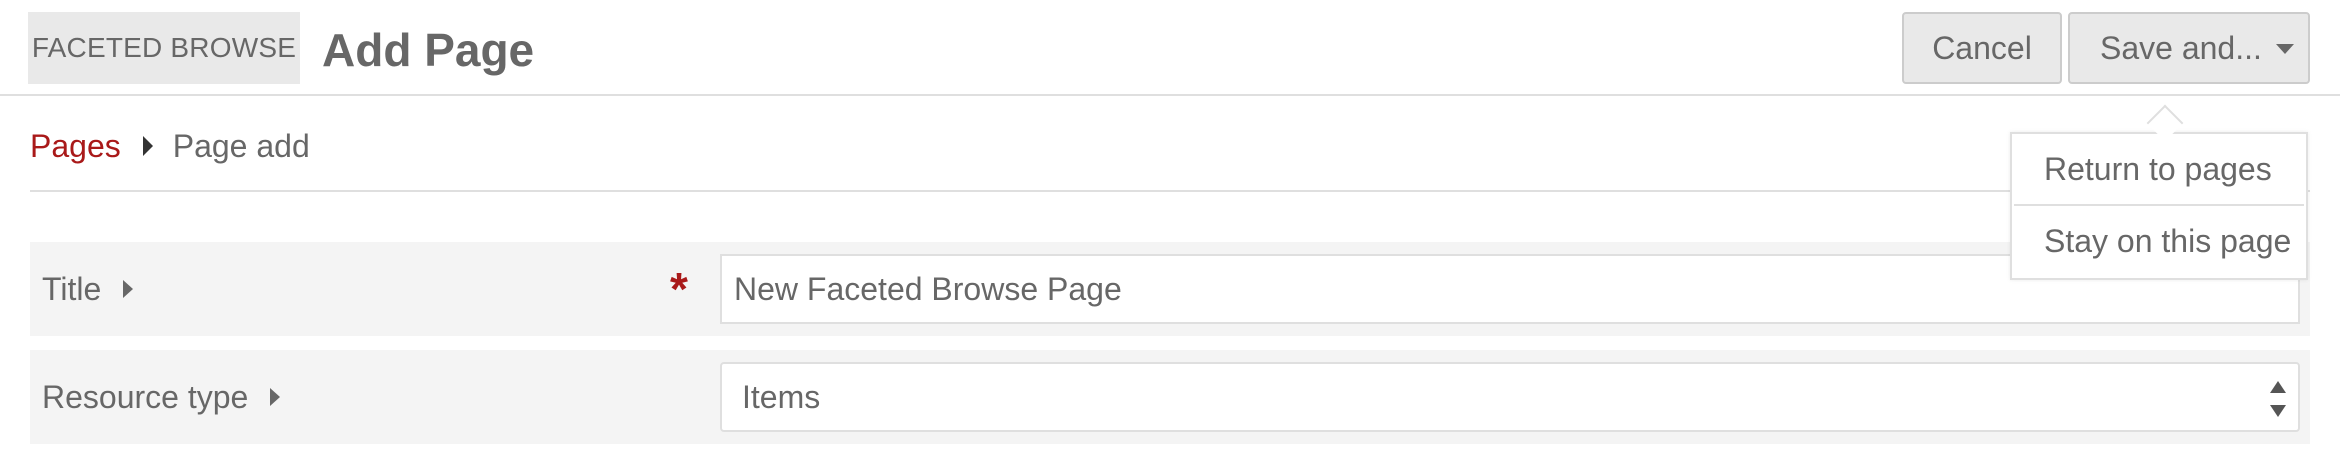  I want to click on menu-item-return-to-pages: Return to pages, so click(2159, 169).